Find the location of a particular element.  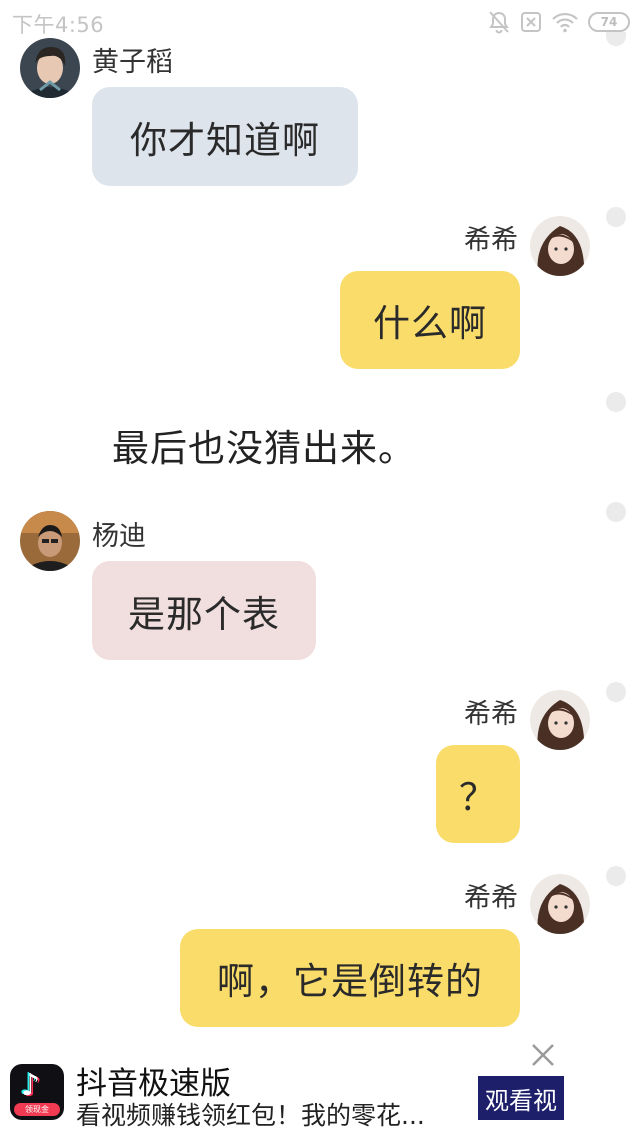

watch-video-button: 观看视 is located at coordinates (521, 1098).